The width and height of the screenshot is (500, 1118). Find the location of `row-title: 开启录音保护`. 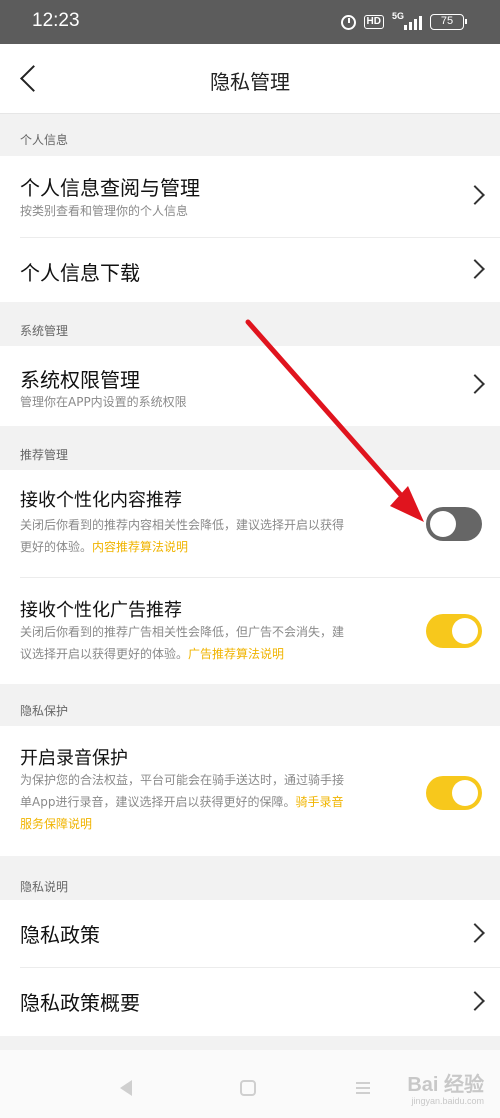

row-title: 开启录音保护 is located at coordinates (74, 758).